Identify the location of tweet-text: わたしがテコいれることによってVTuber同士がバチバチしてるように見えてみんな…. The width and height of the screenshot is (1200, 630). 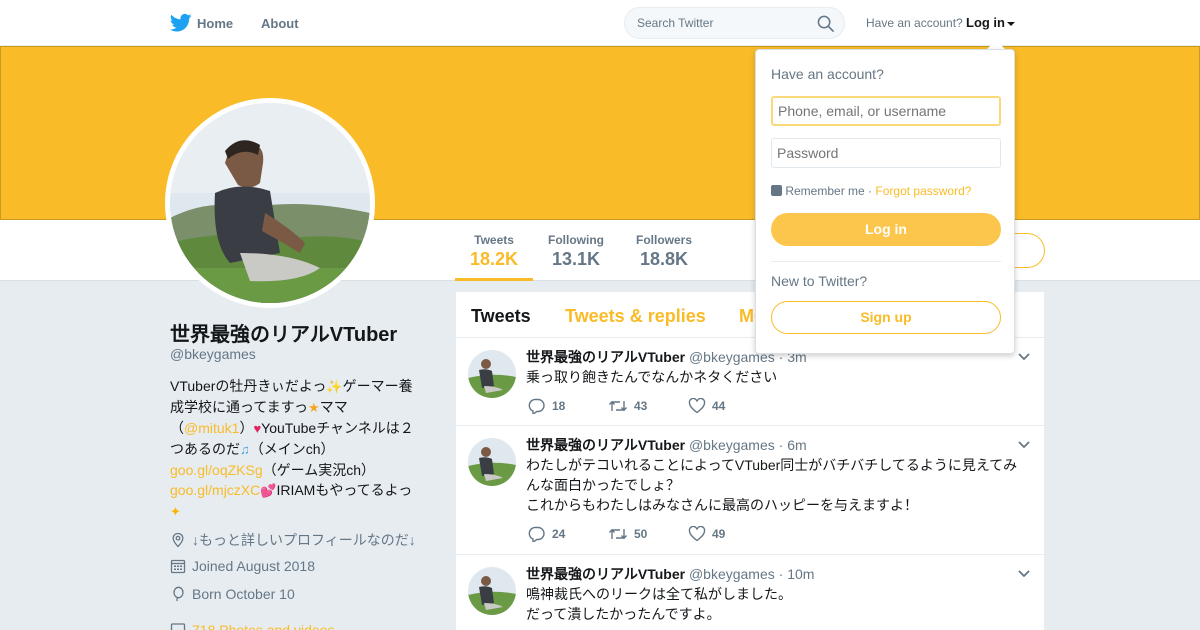
(776, 485).